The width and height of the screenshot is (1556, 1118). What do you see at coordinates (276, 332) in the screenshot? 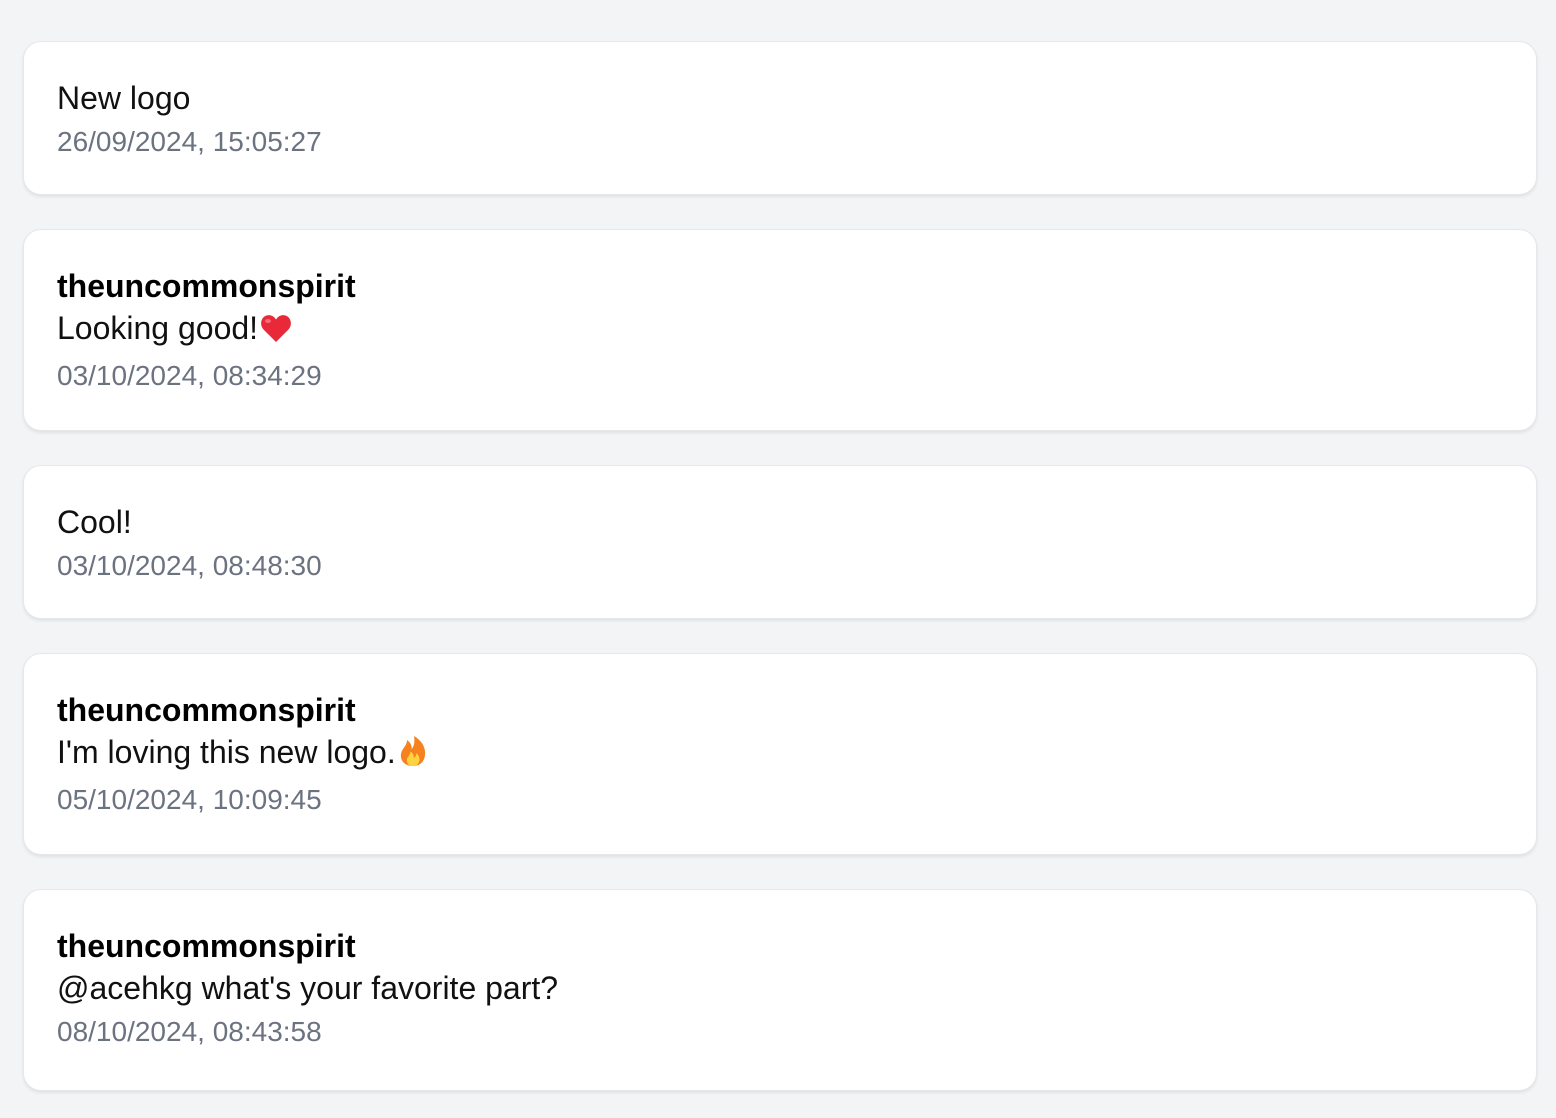
I see `heart-icon` at bounding box center [276, 332].